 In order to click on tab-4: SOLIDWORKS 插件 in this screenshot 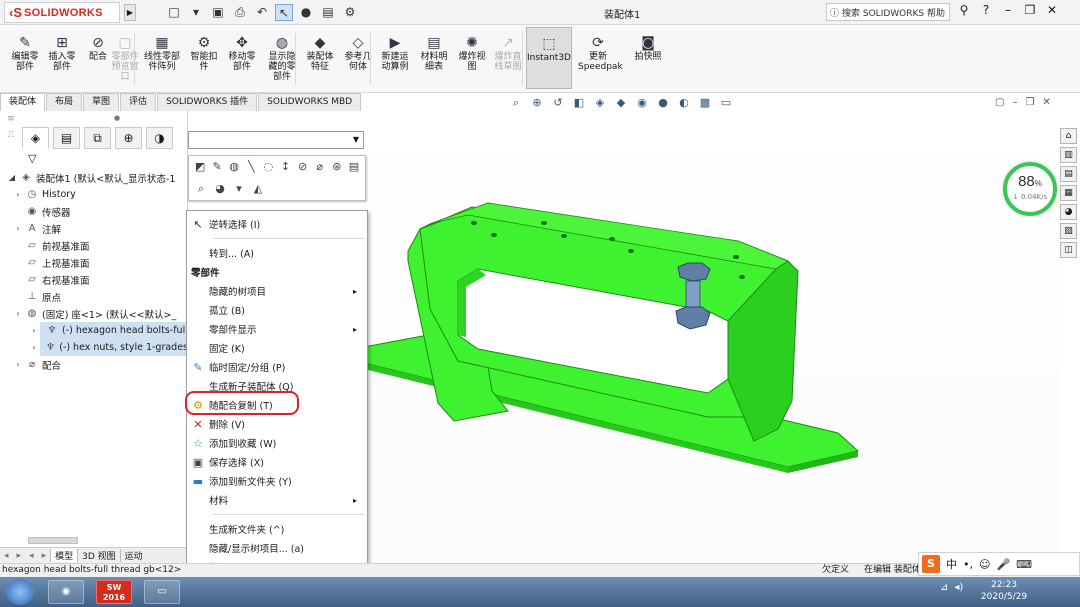, I will do `click(207, 102)`.